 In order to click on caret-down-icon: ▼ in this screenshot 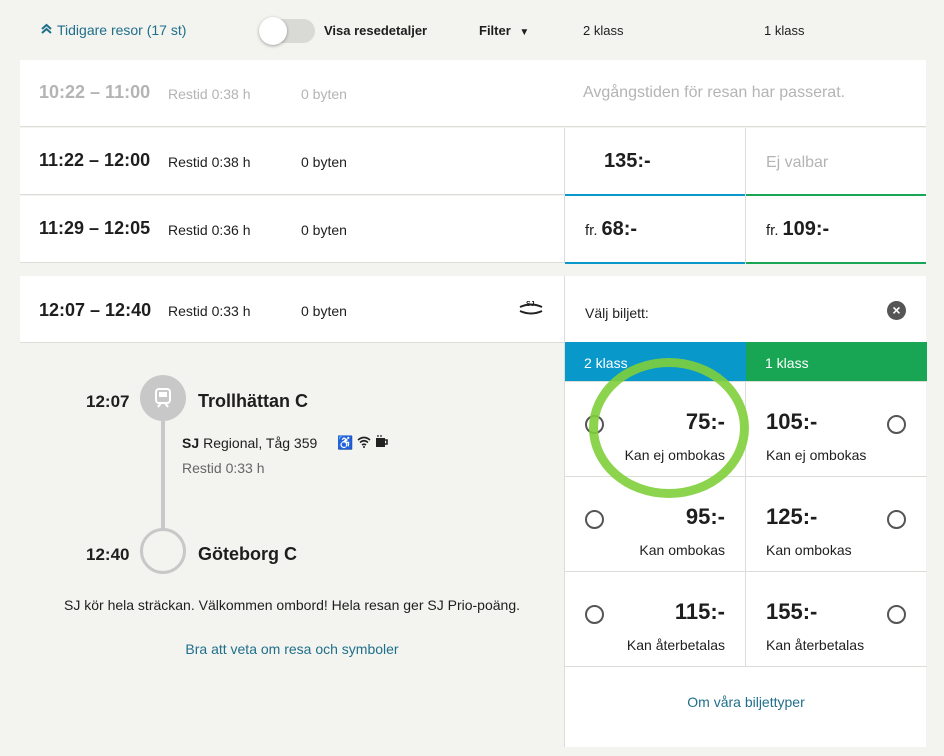, I will do `click(524, 32)`.